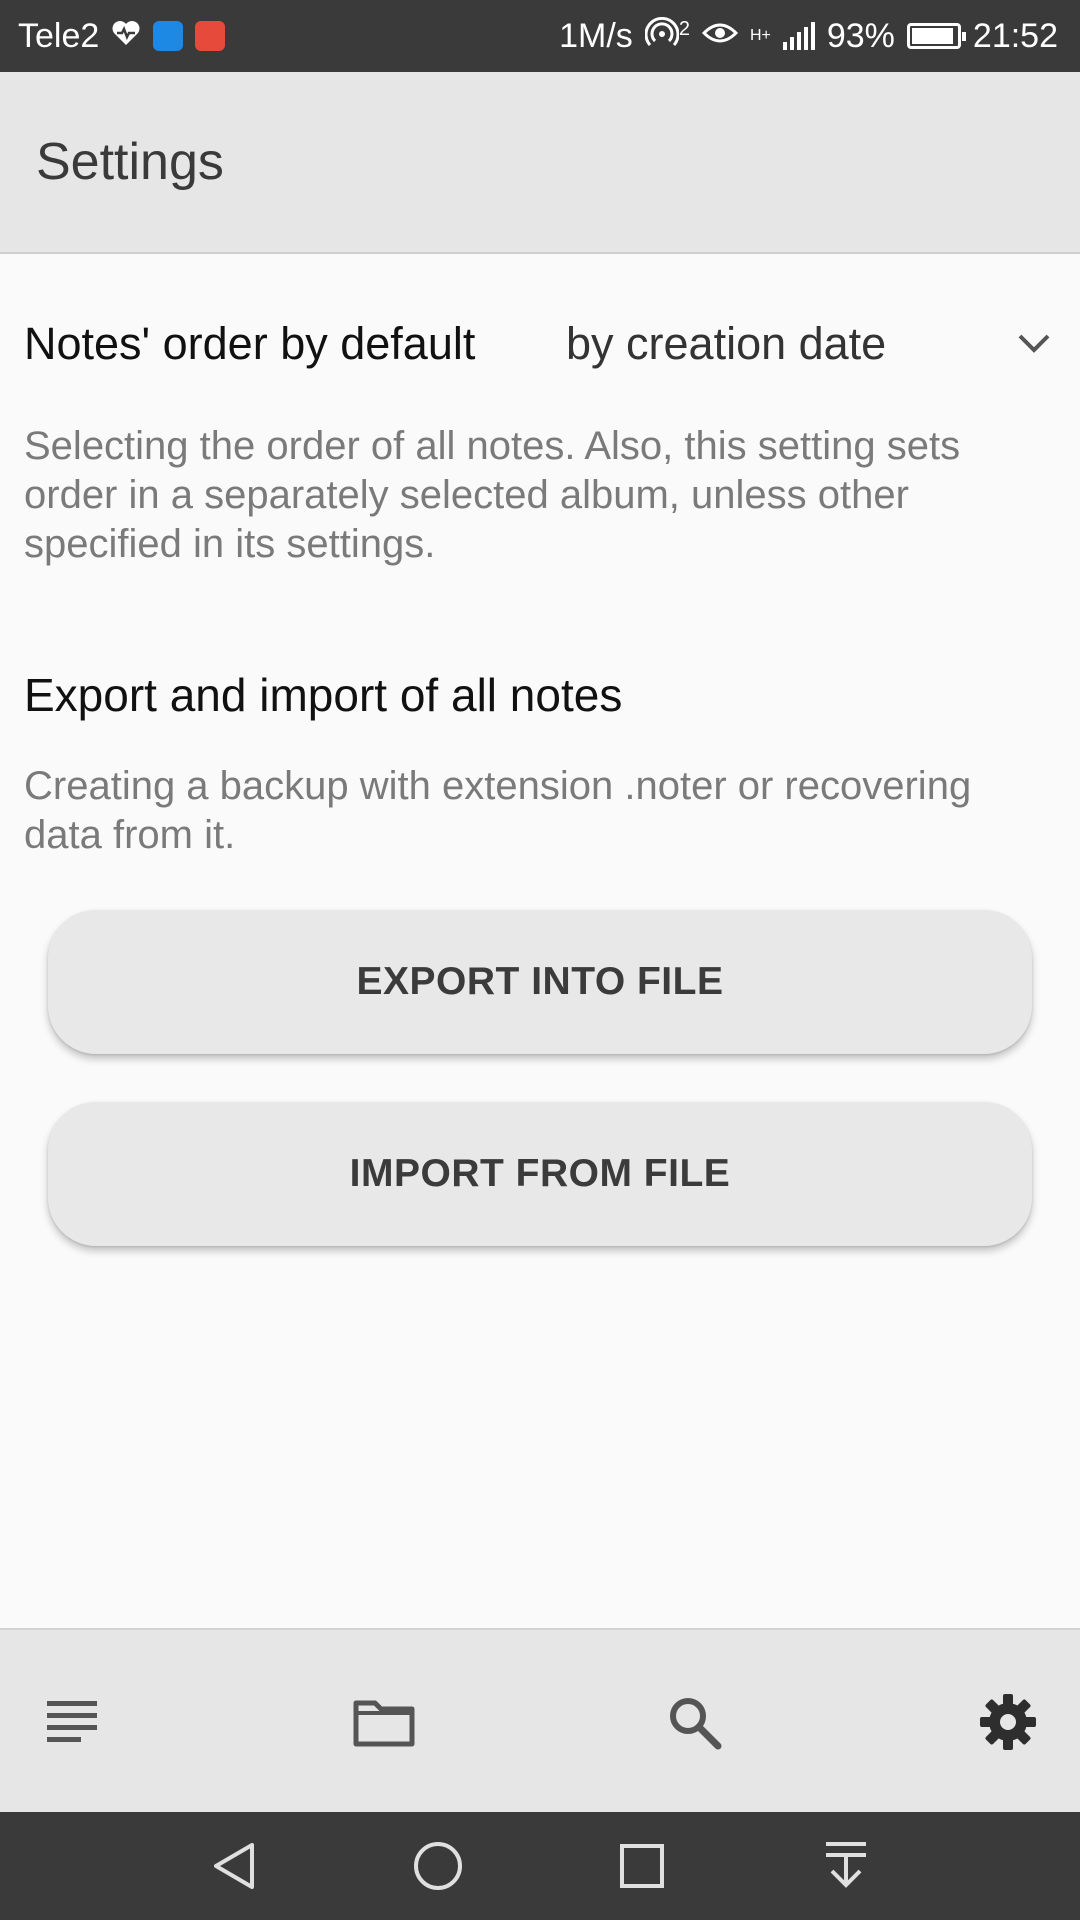  I want to click on notes-order-row: Notes' order by default by creation date, so click(540, 344).